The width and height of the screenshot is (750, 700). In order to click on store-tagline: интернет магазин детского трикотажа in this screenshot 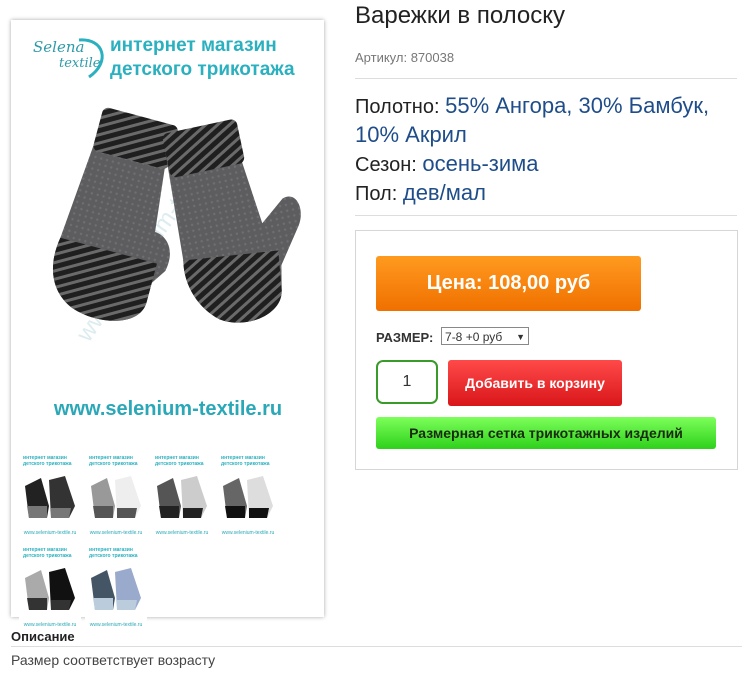, I will do `click(202, 58)`.